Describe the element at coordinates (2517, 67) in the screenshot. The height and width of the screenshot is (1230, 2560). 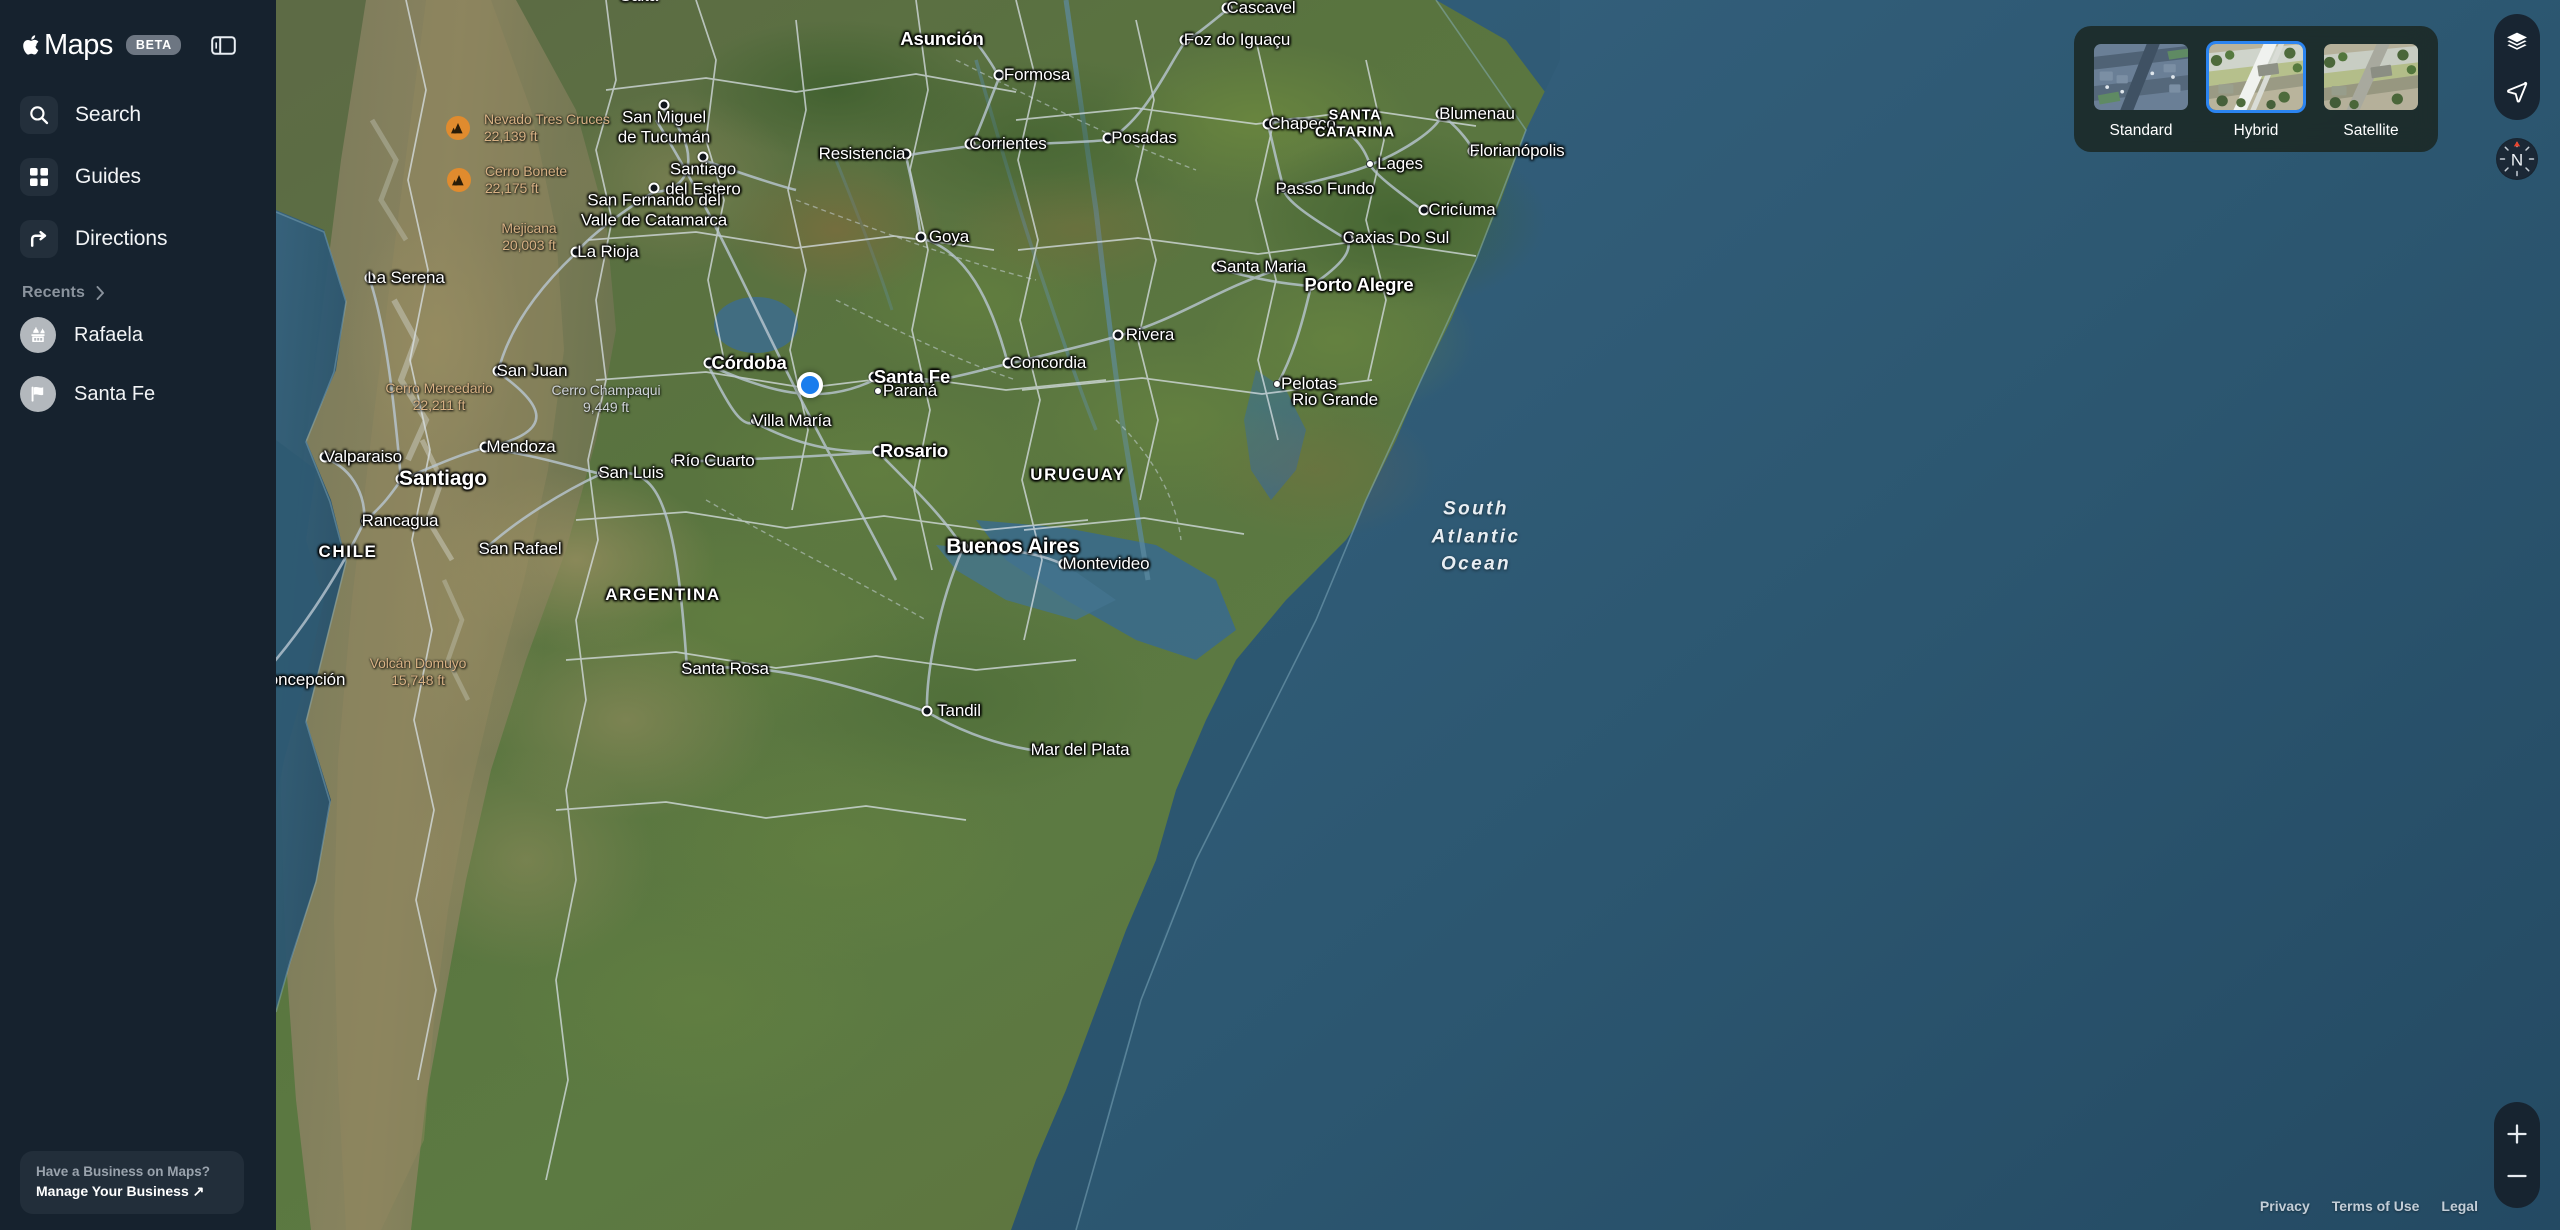
I see `map-controls-pill` at that location.